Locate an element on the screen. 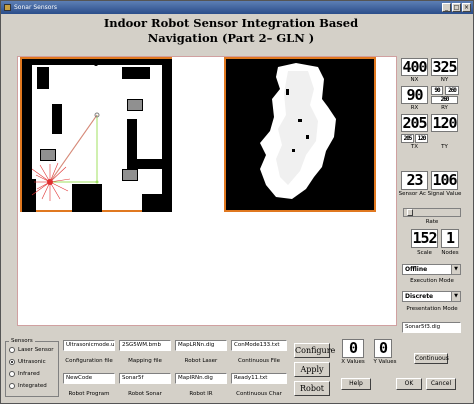  mapping-file-field: 2SG5WM.bmb is located at coordinates (145, 345).